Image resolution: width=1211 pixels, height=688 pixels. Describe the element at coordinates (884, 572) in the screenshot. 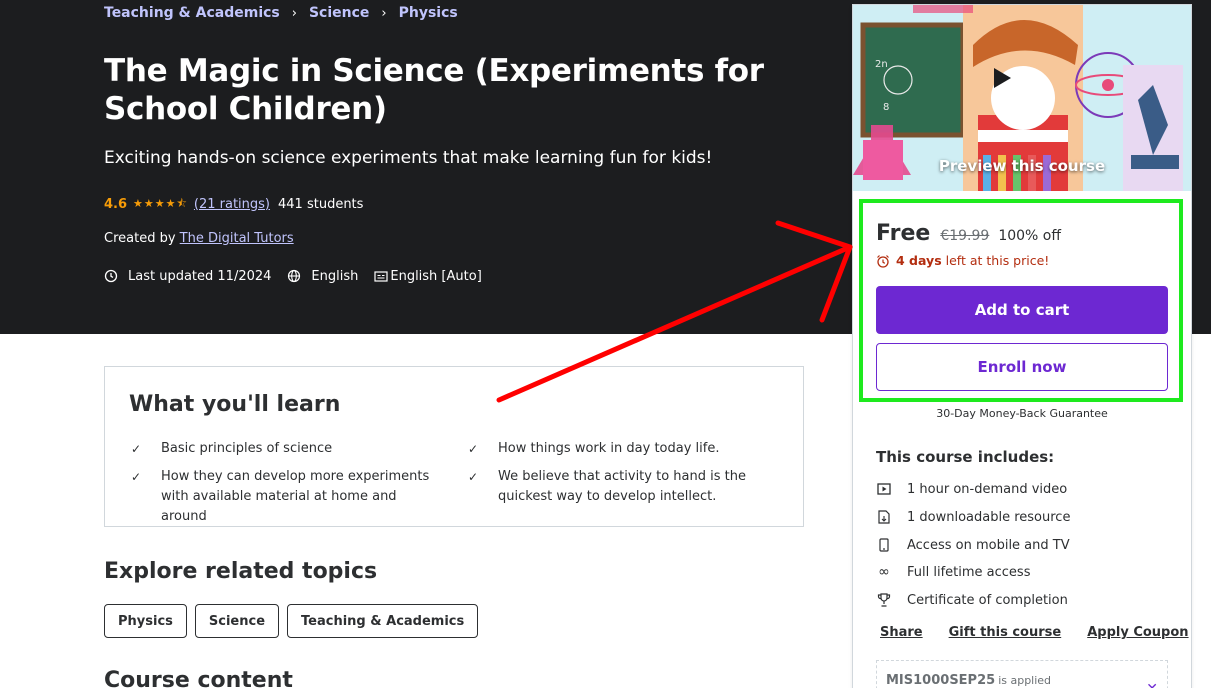

I see `infinity-icon: ∞` at that location.